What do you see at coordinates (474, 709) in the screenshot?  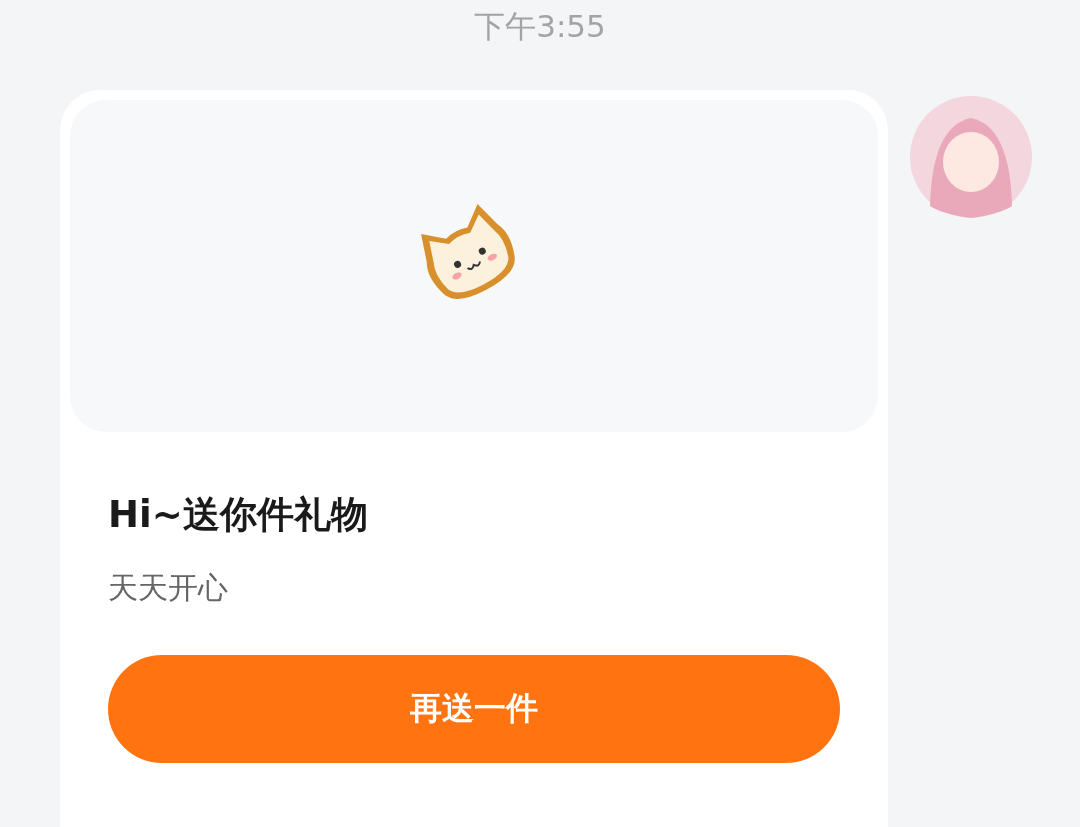 I see `send-again-button: 再送一件` at bounding box center [474, 709].